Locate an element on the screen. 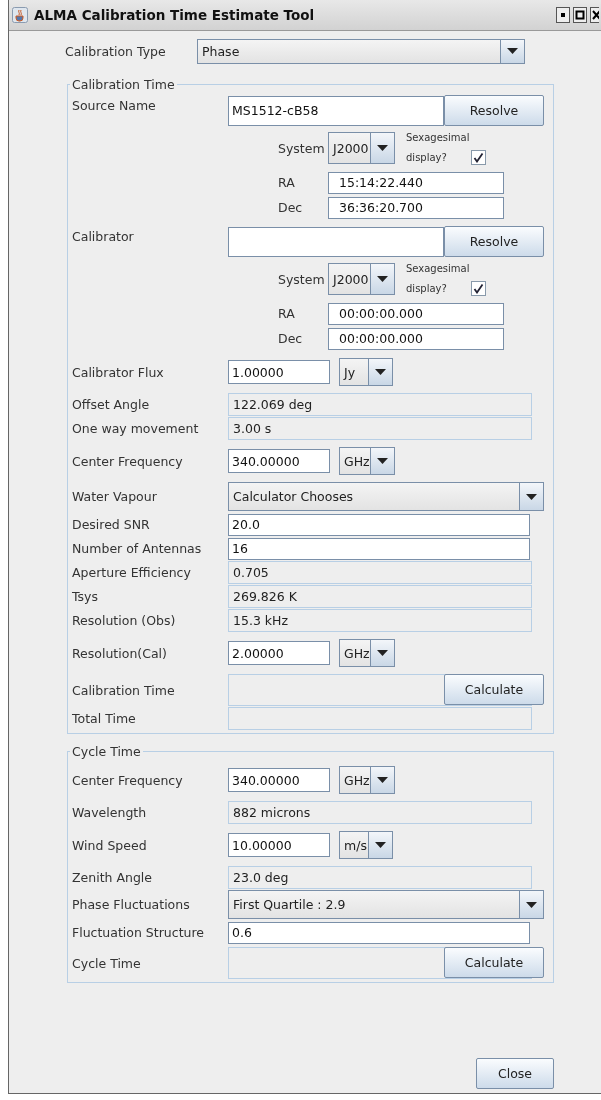 The width and height of the screenshot is (601, 1100). field-label: Phase Fluctuations is located at coordinates (131, 904).